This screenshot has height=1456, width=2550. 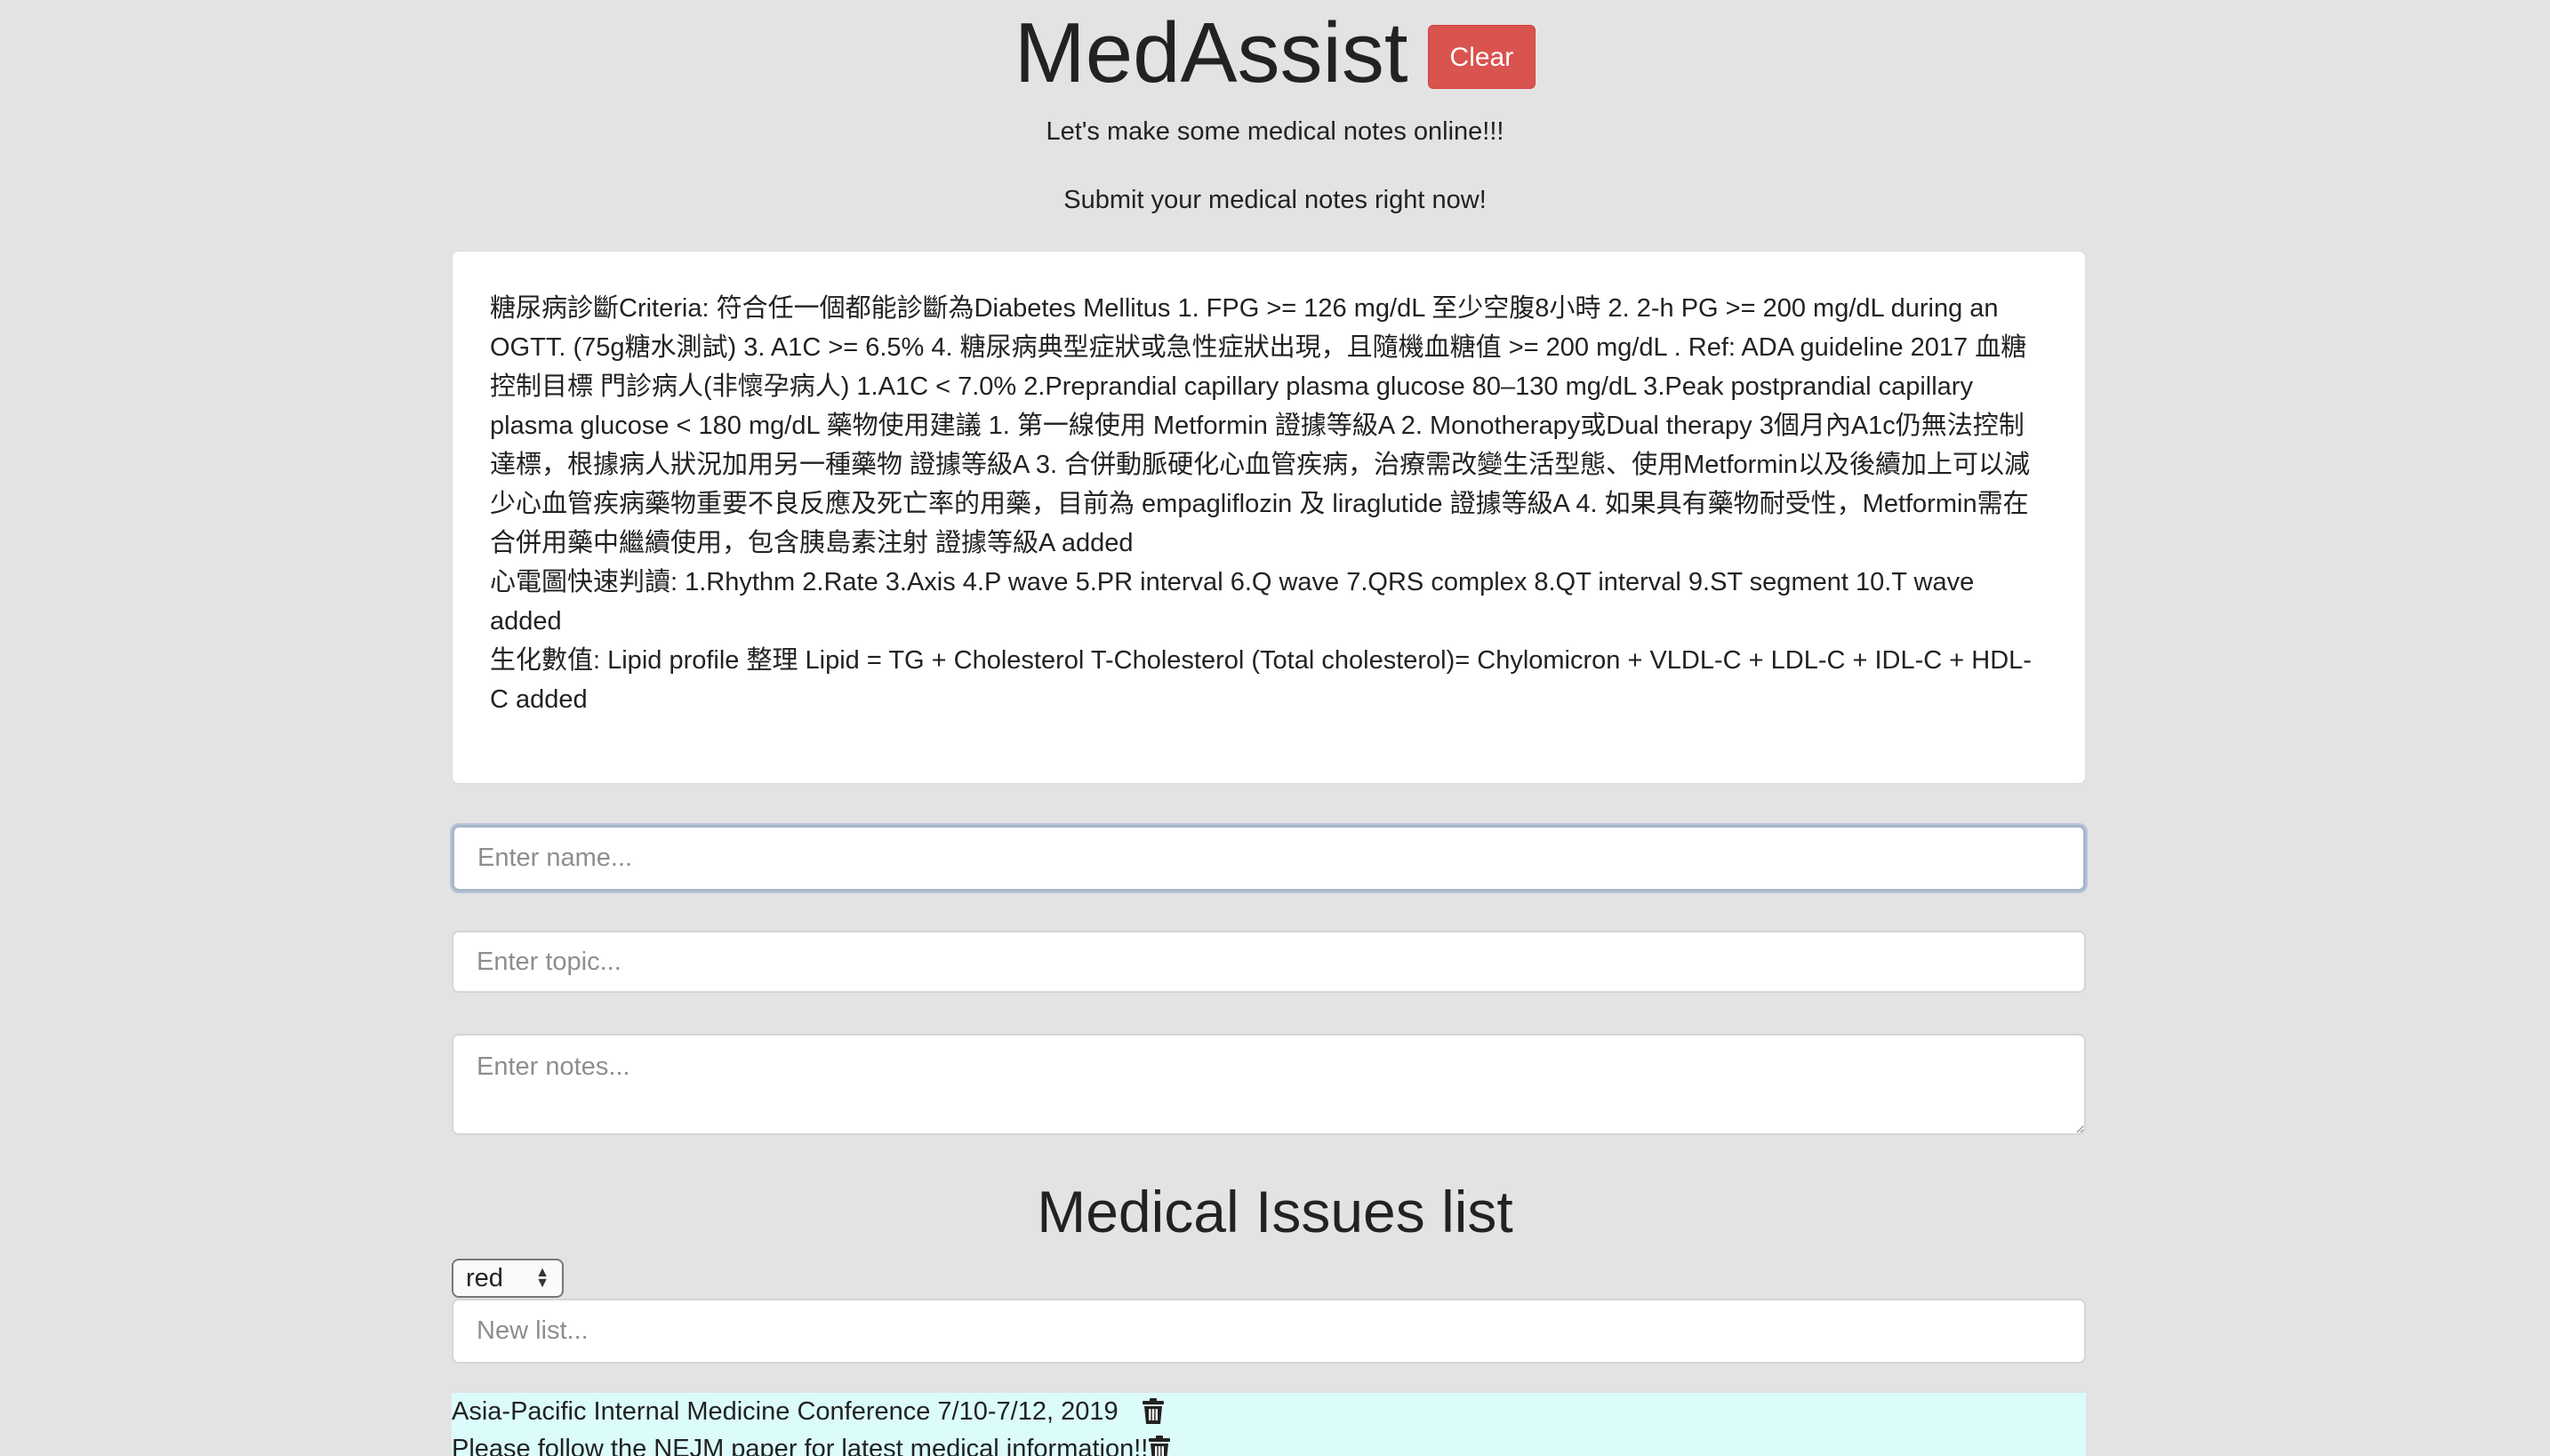 What do you see at coordinates (1275, 131) in the screenshot?
I see `subtitle-tagline: Let's make some medical notes online!!!` at bounding box center [1275, 131].